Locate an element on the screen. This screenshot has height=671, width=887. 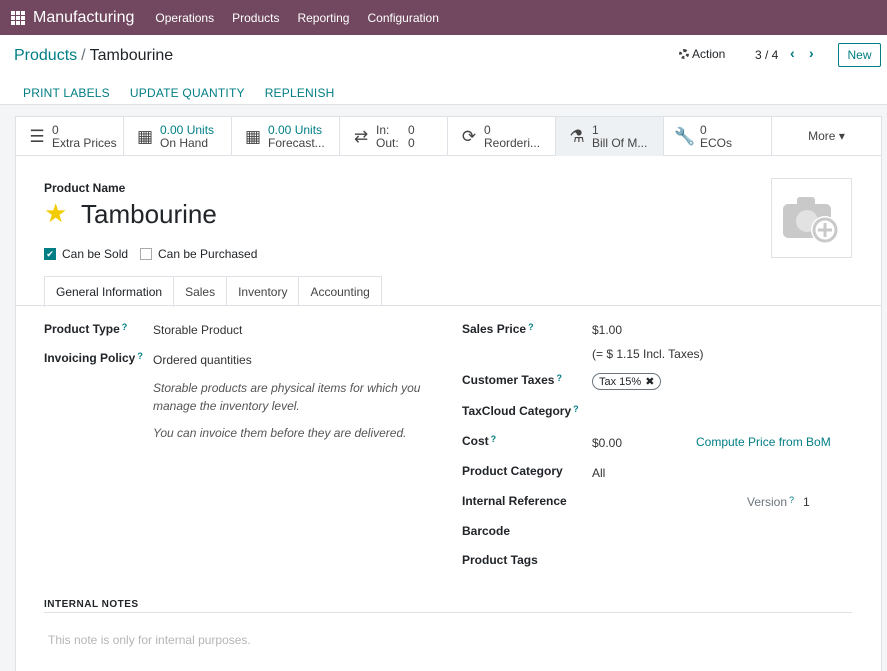
pager-previous-icon: ‹ is located at coordinates (792, 53).